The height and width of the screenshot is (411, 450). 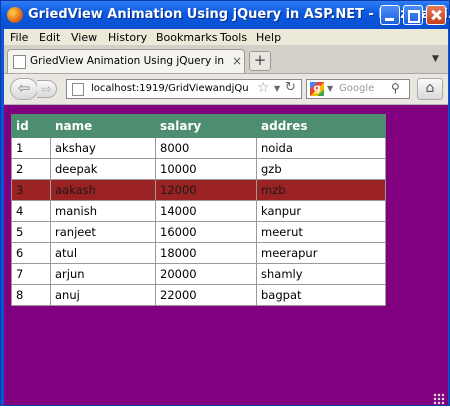 What do you see at coordinates (31, 253) in the screenshot?
I see `cell-id: 6` at bounding box center [31, 253].